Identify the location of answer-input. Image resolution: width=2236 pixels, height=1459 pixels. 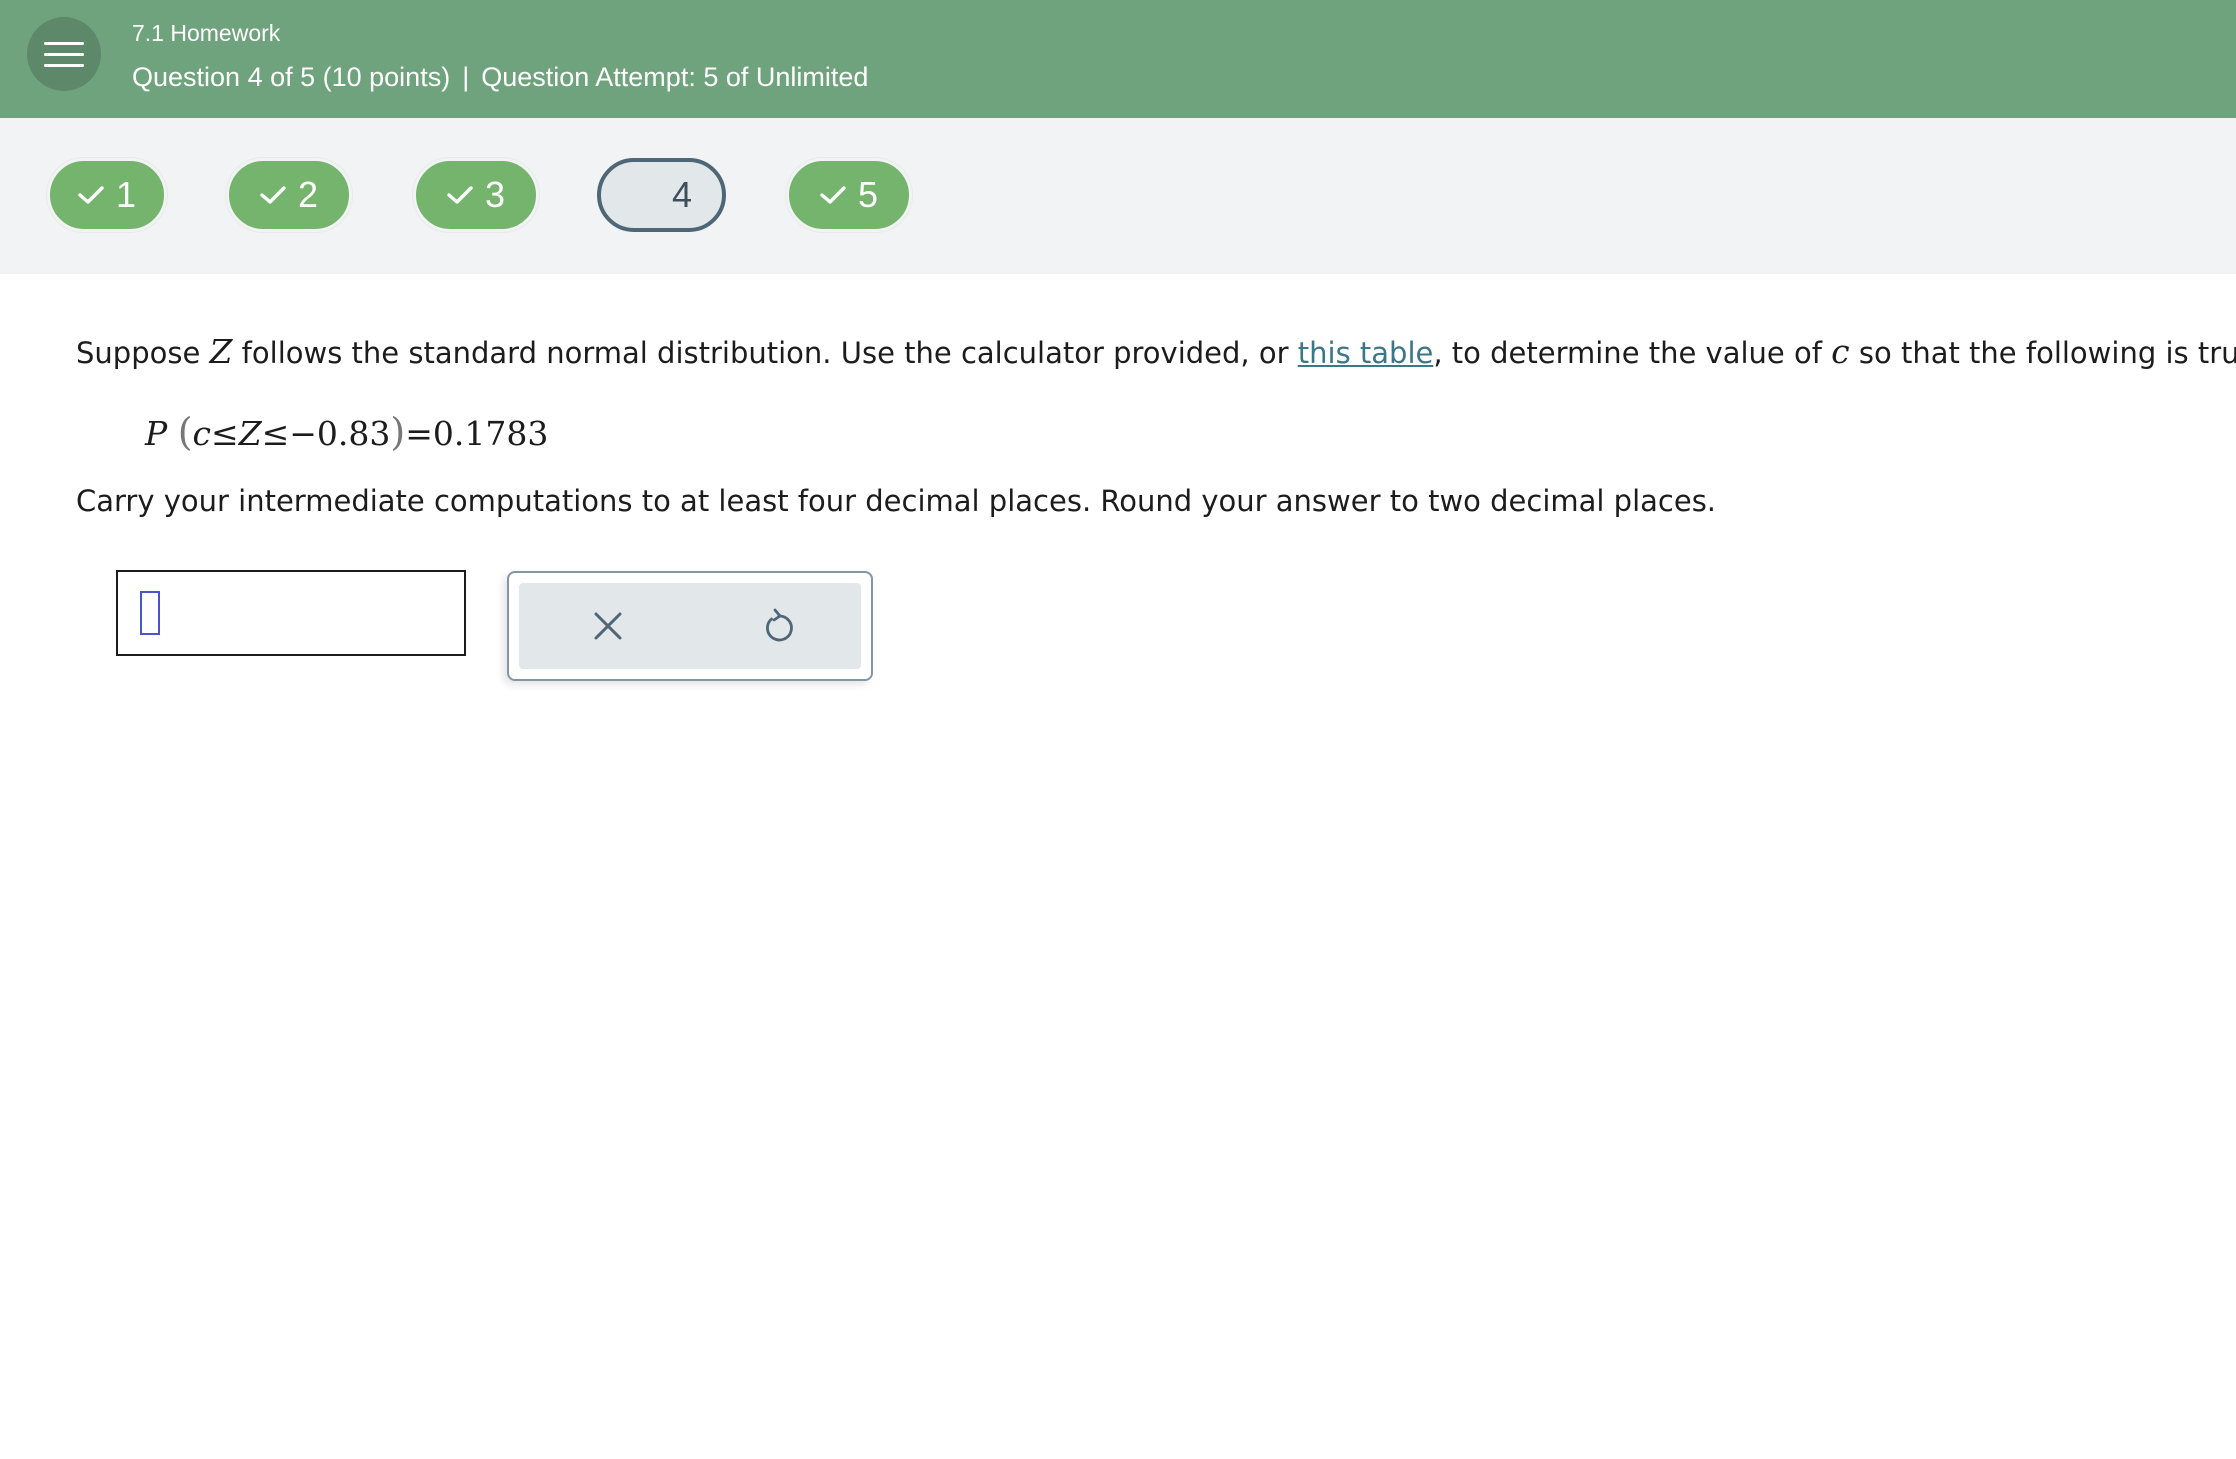
(291, 613).